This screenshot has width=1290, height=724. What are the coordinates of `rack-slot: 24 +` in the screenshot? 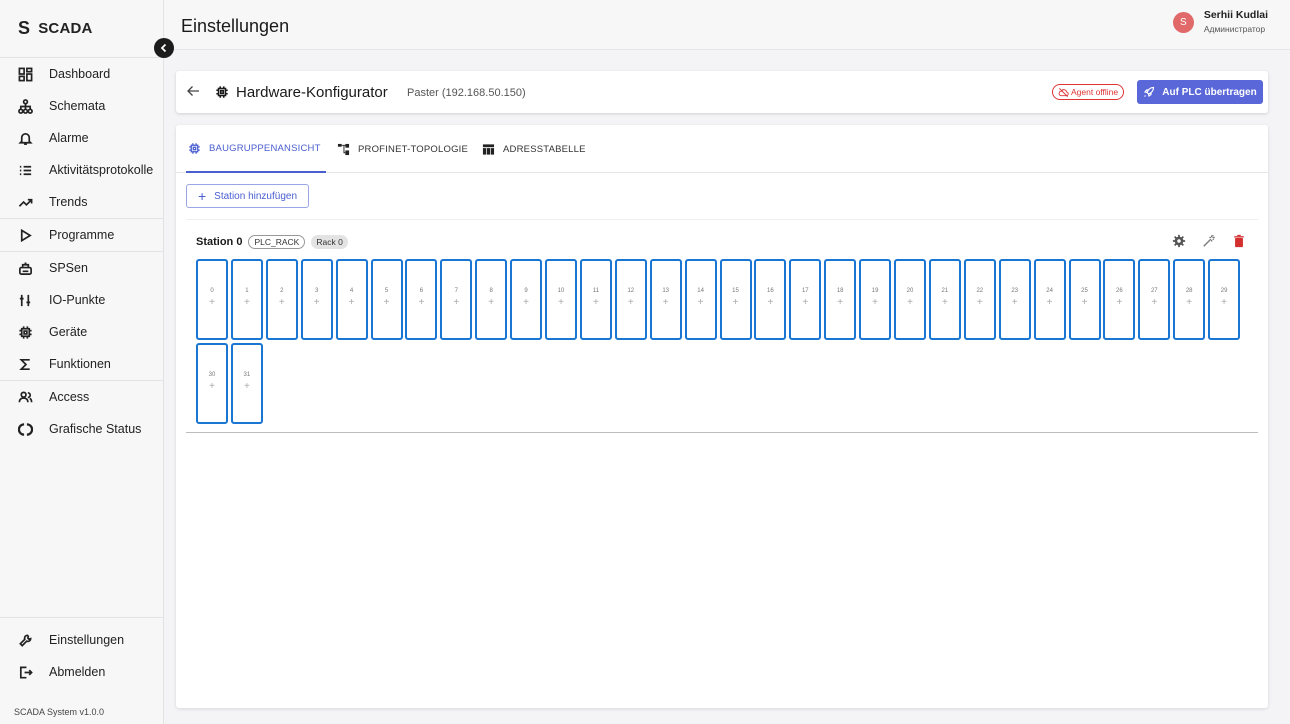 It's located at (1049, 299).